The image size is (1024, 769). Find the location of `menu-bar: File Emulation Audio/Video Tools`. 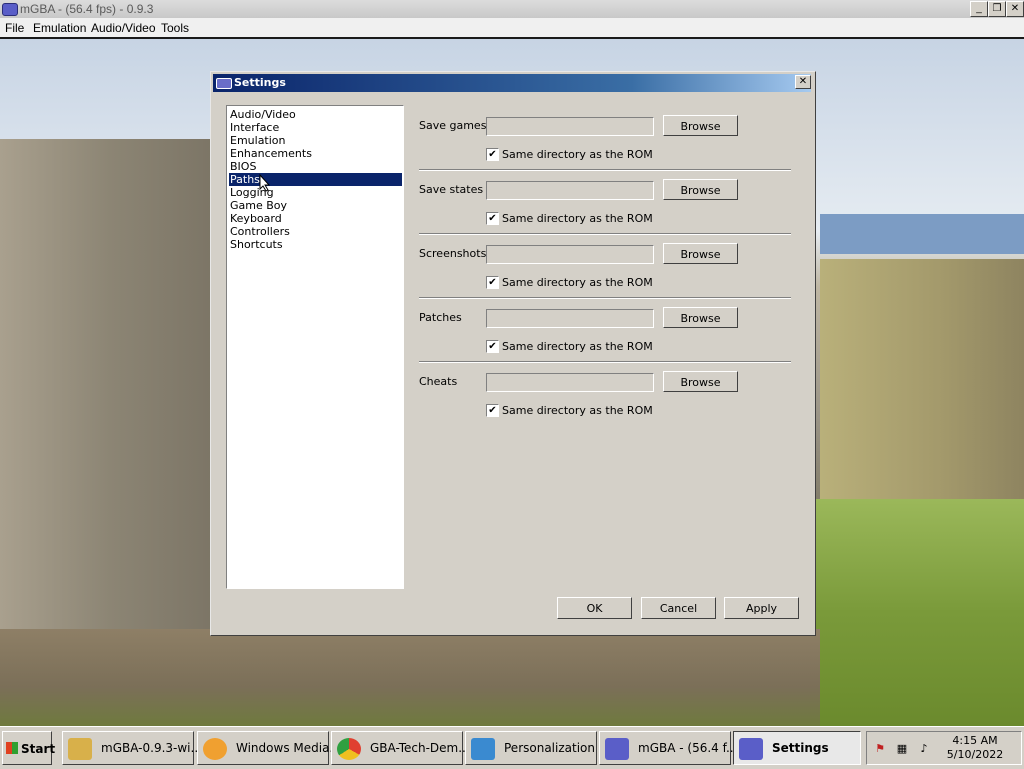

menu-bar: File Emulation Audio/Video Tools is located at coordinates (512, 28).